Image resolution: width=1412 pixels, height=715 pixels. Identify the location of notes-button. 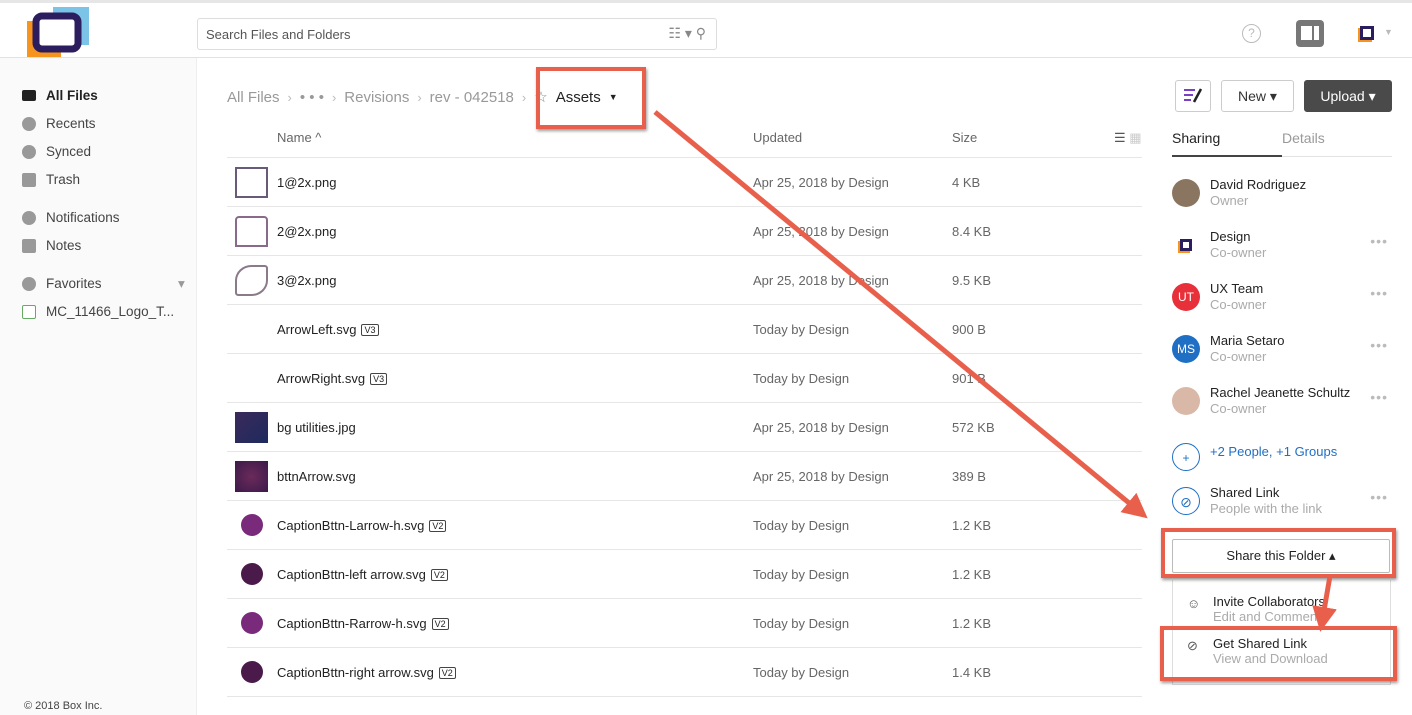
(1193, 96).